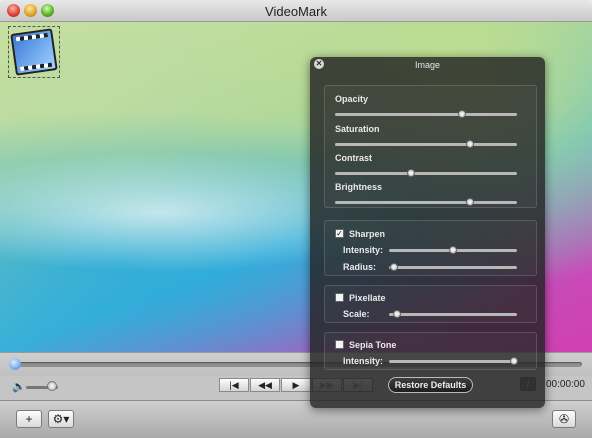  I want to click on play-button: ▶, so click(296, 385).